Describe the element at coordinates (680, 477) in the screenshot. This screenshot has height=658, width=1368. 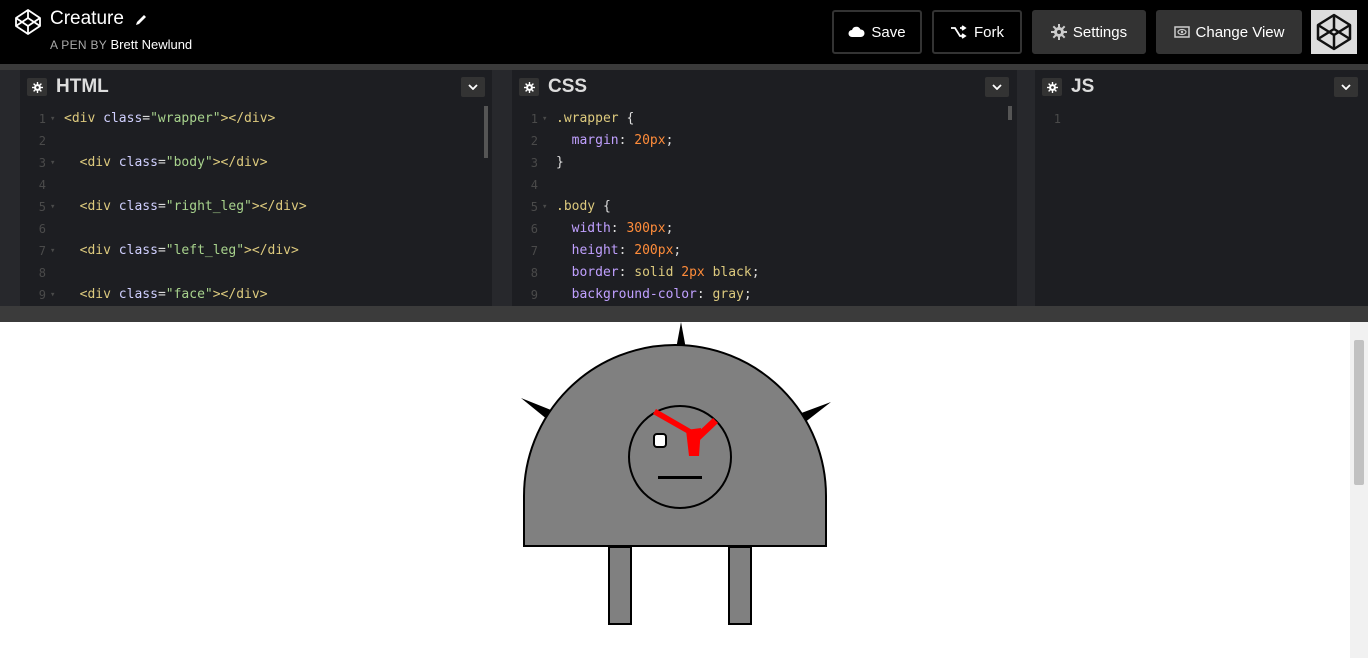
I see `creature-mouth` at that location.